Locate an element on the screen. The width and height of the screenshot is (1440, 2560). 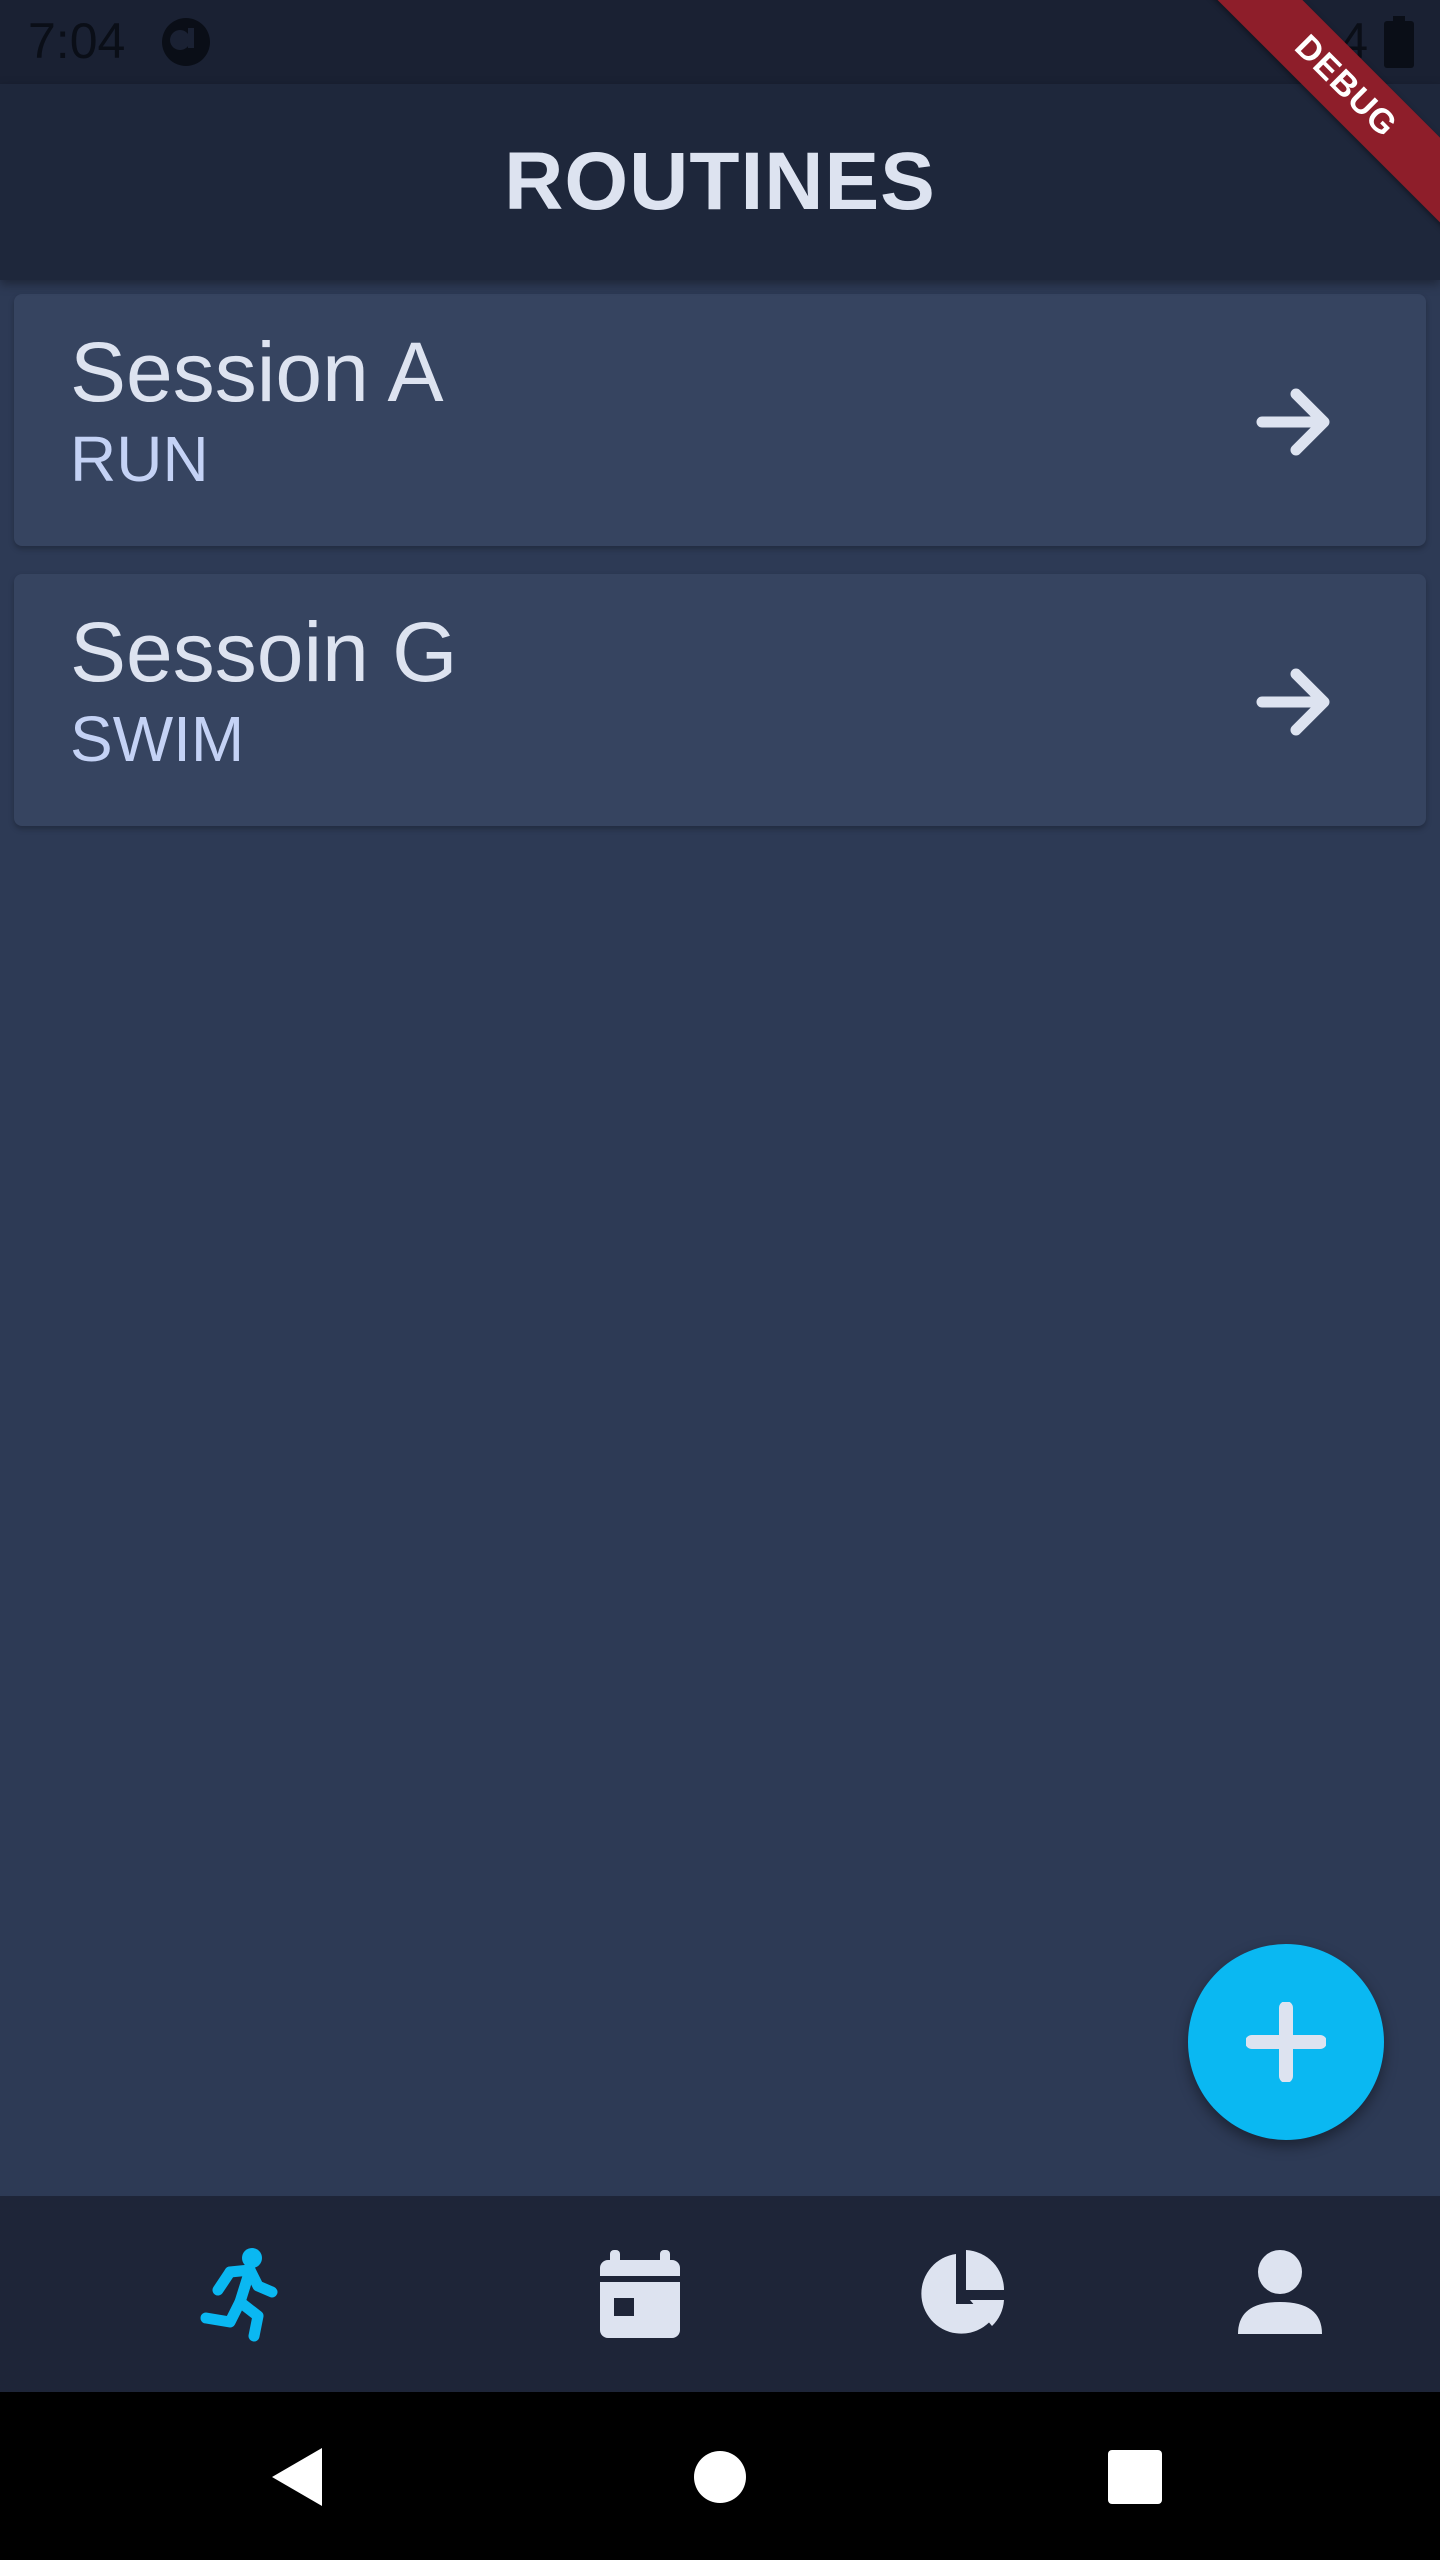
plus-icon is located at coordinates (1286, 2042).